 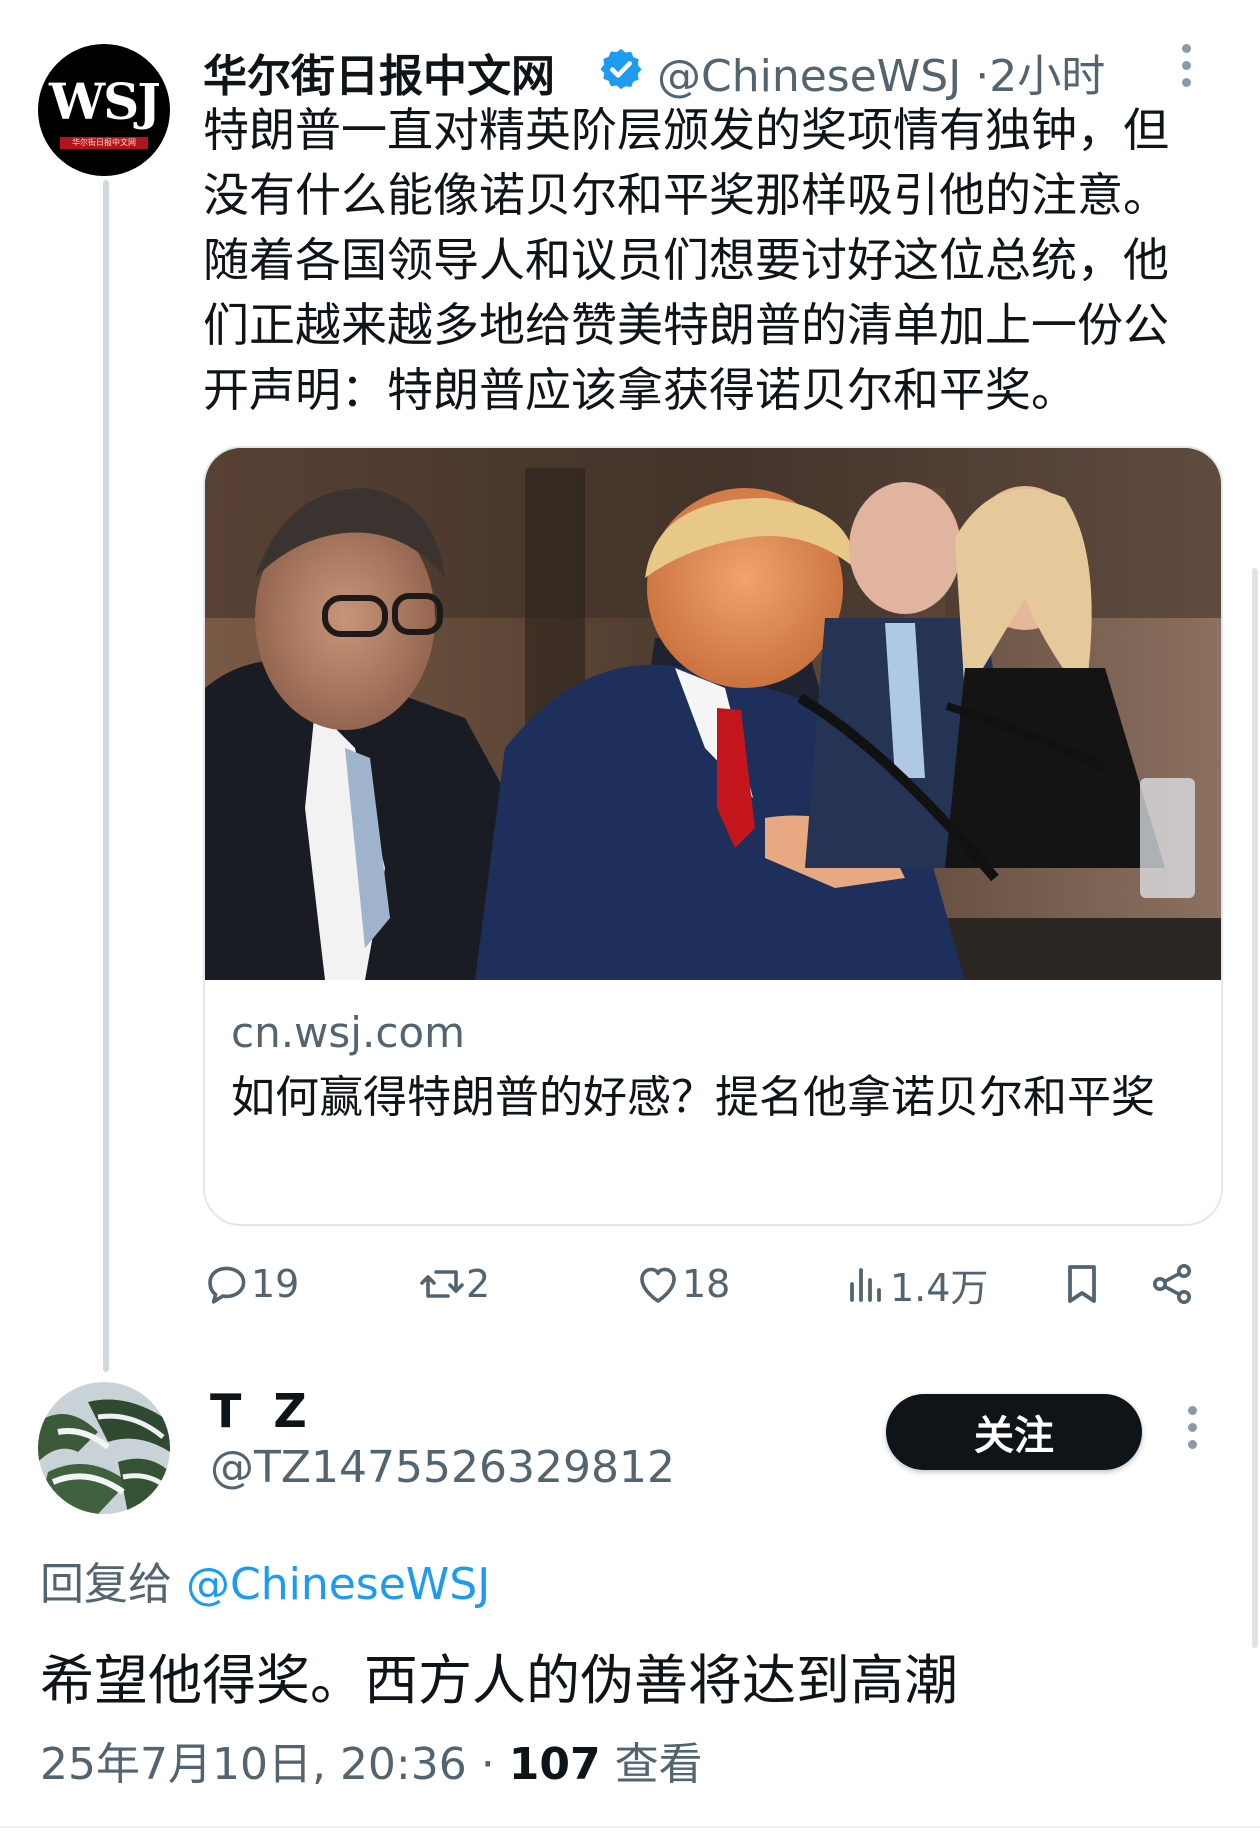 I want to click on reply-text: 希望他得奖。西方人的伪善将达到高潮, so click(x=499, y=1680).